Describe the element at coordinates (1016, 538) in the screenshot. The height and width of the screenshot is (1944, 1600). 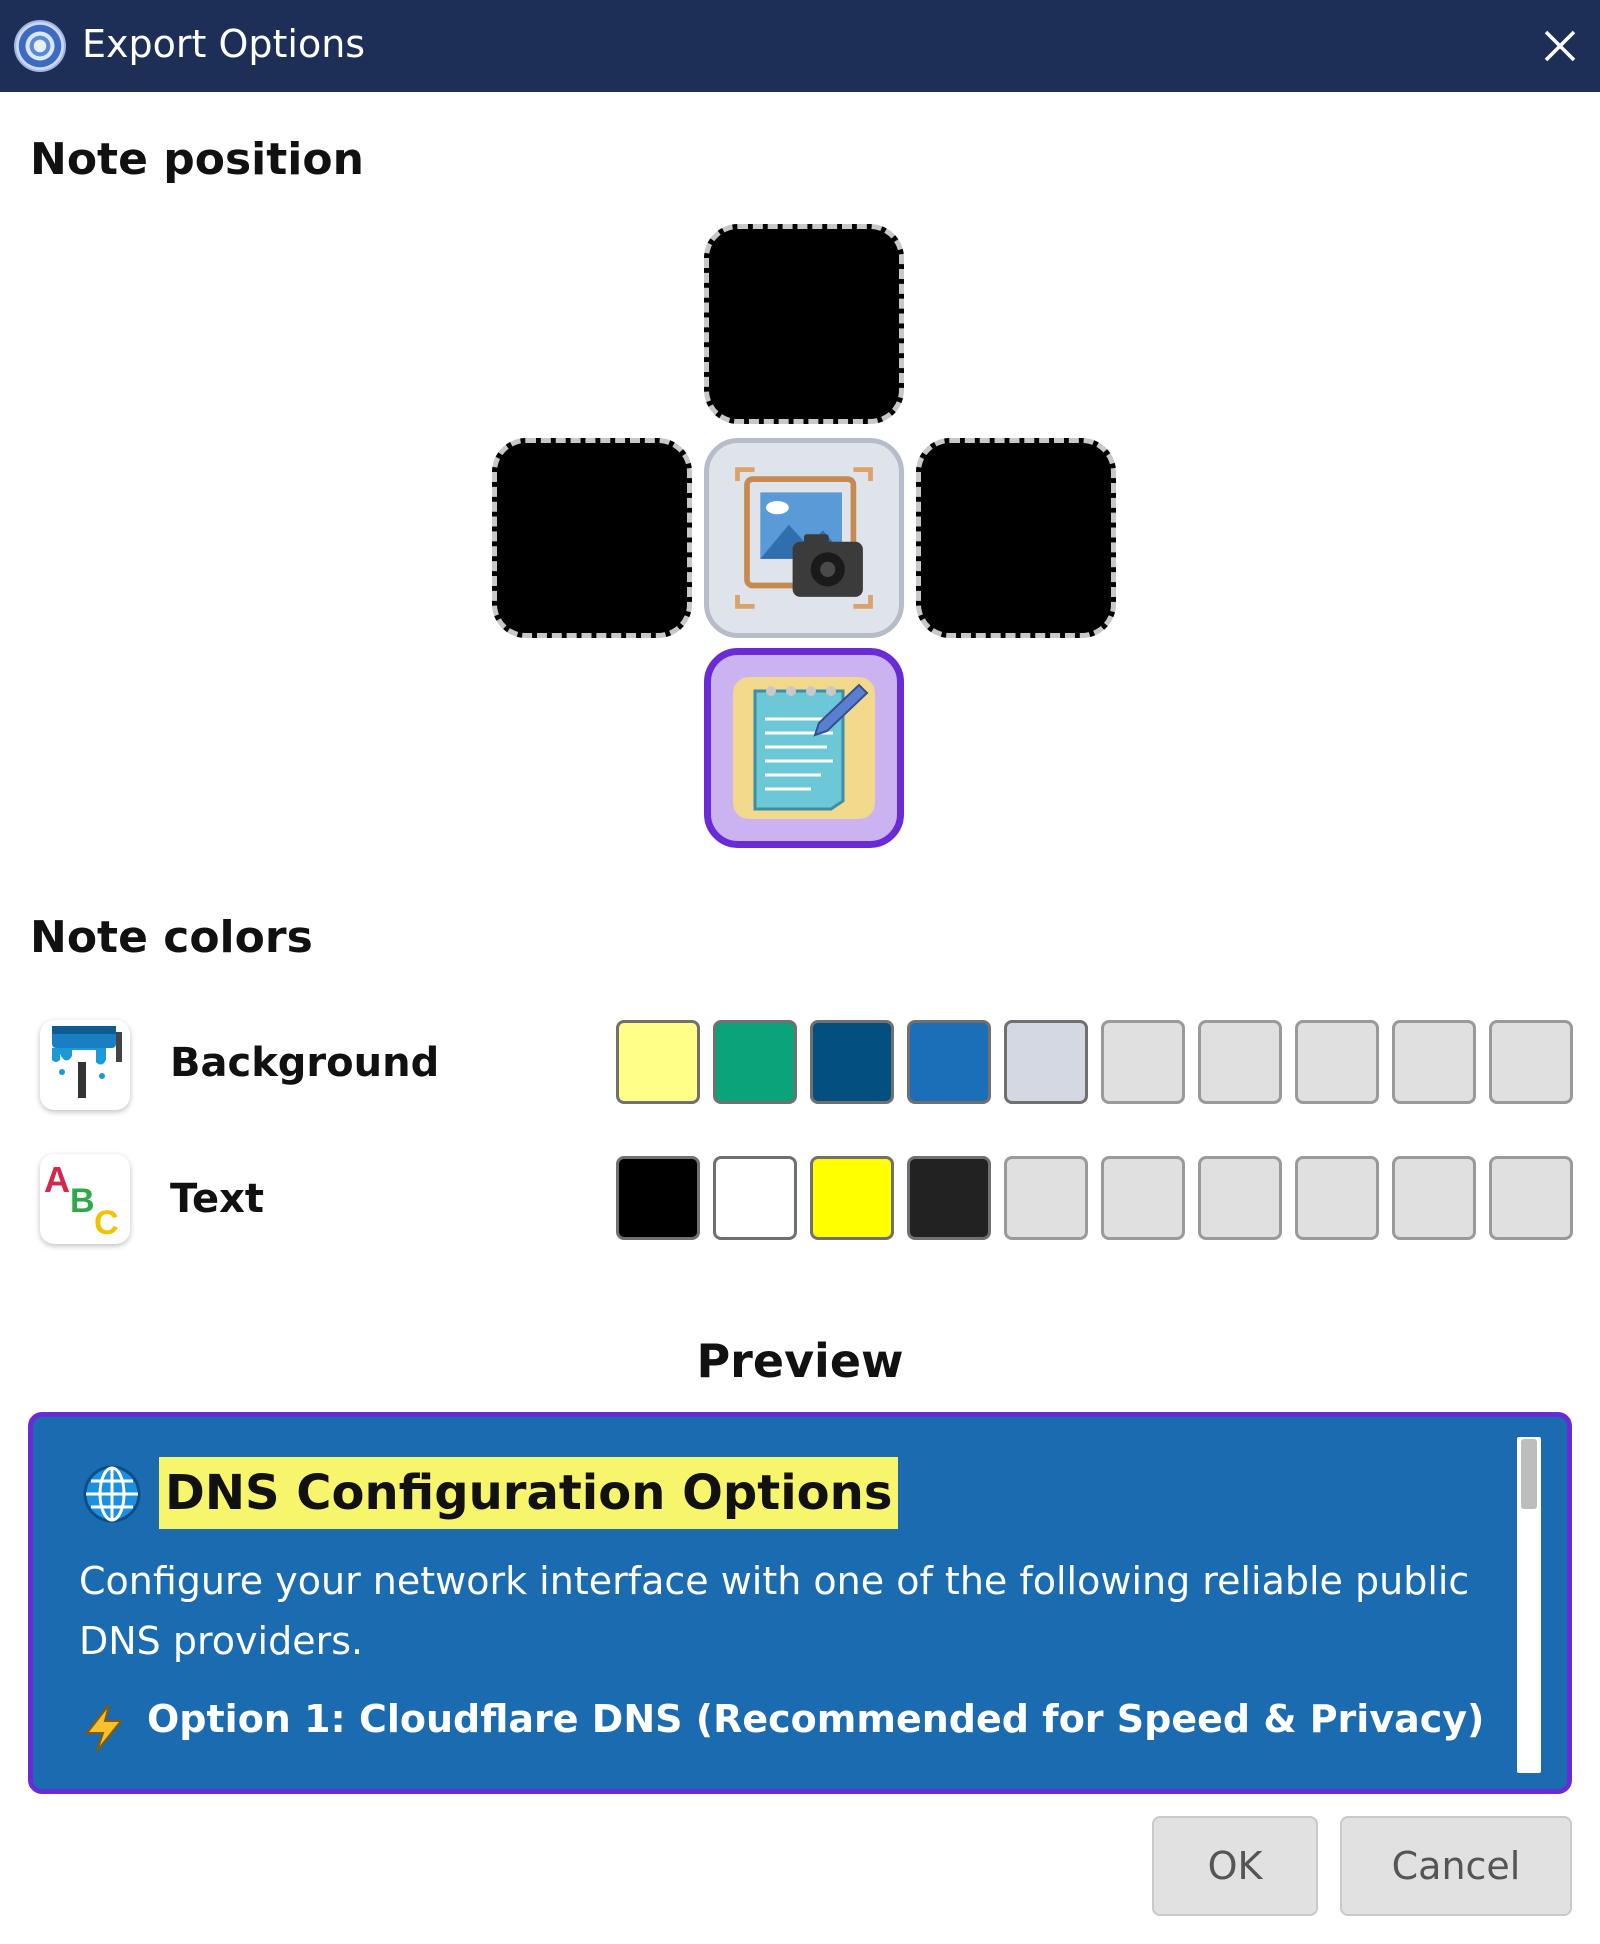
I see `position-right-button` at that location.